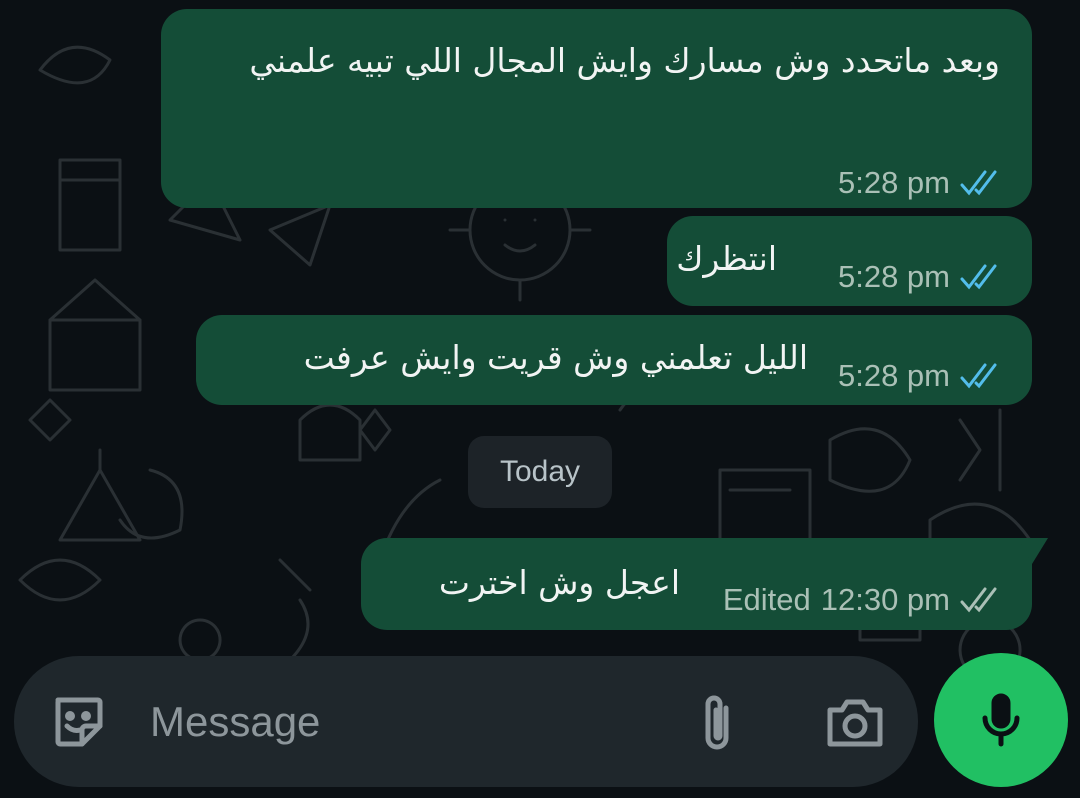 This screenshot has height=798, width=1080. I want to click on message-text: اعجل وش اخترت, so click(559, 582).